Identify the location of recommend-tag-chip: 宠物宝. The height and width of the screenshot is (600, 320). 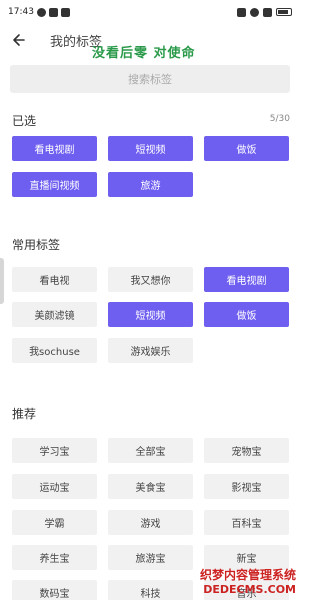
(246, 450).